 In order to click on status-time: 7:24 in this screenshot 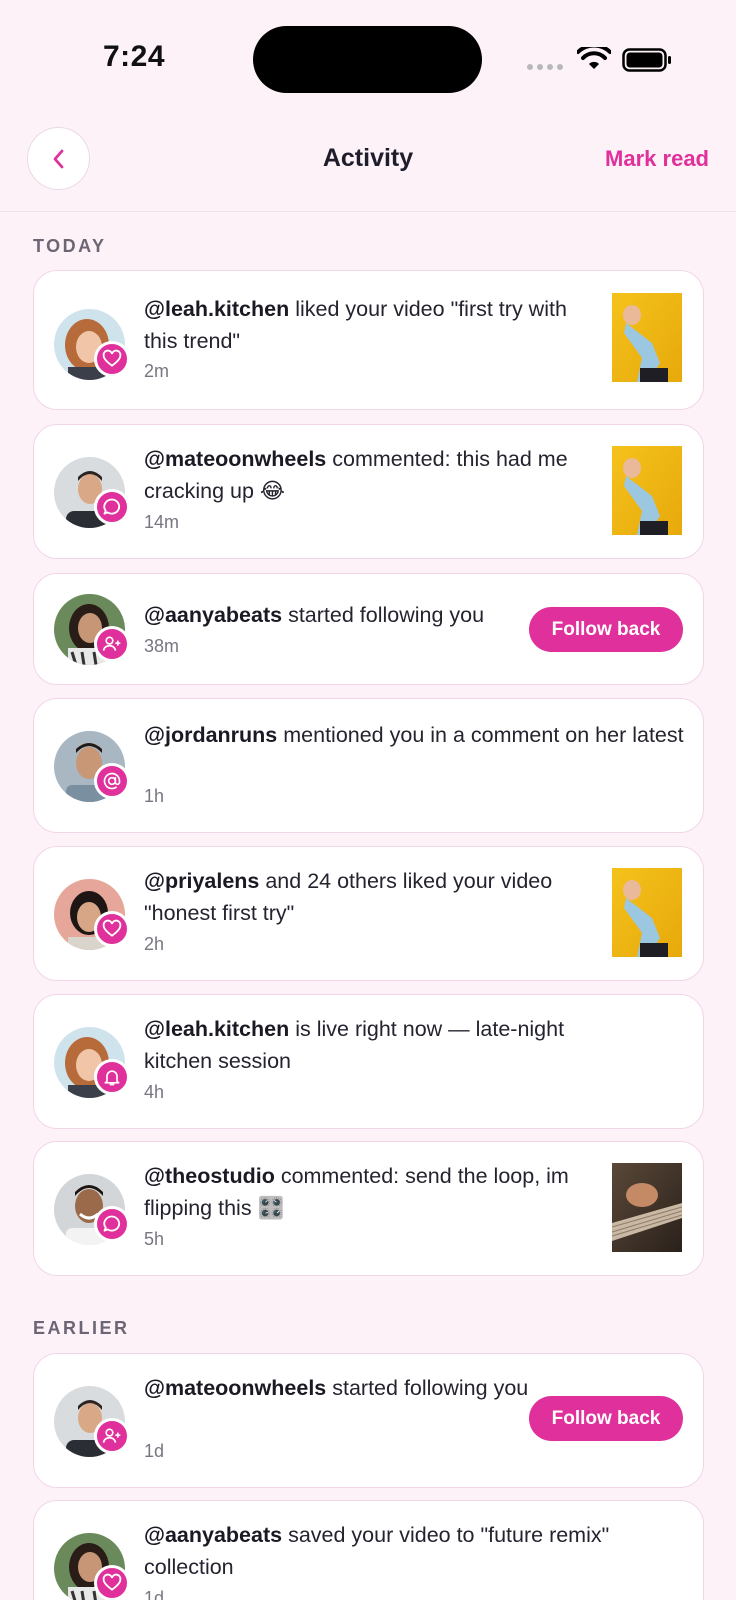, I will do `click(134, 56)`.